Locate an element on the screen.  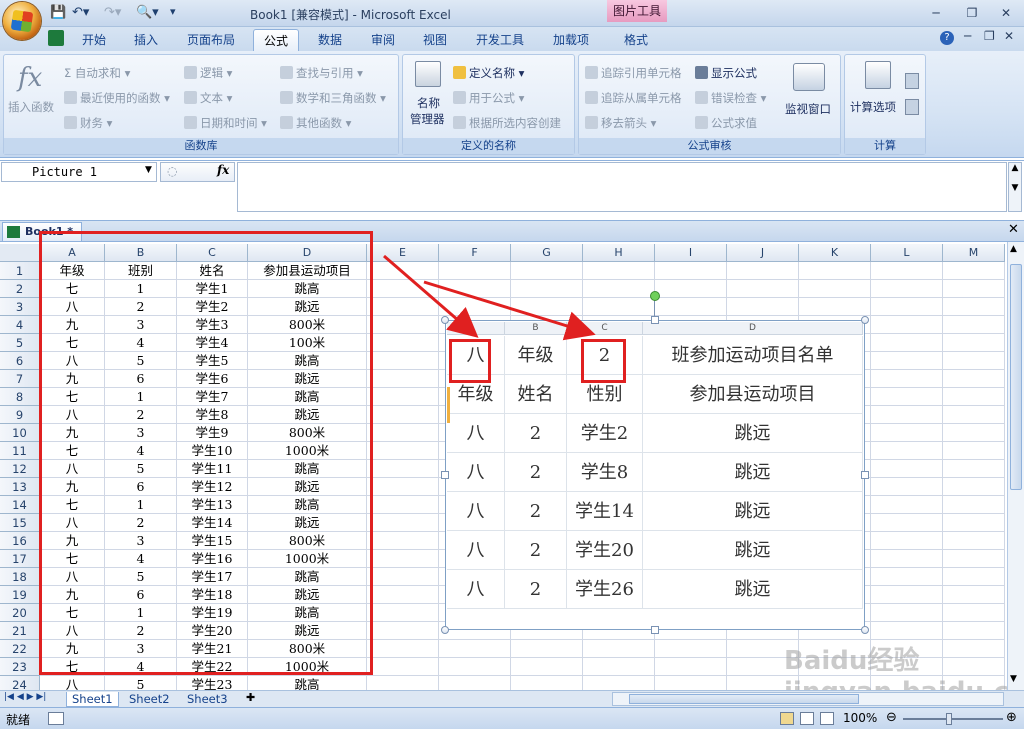
zoom-slider is located at coordinates (953, 719).